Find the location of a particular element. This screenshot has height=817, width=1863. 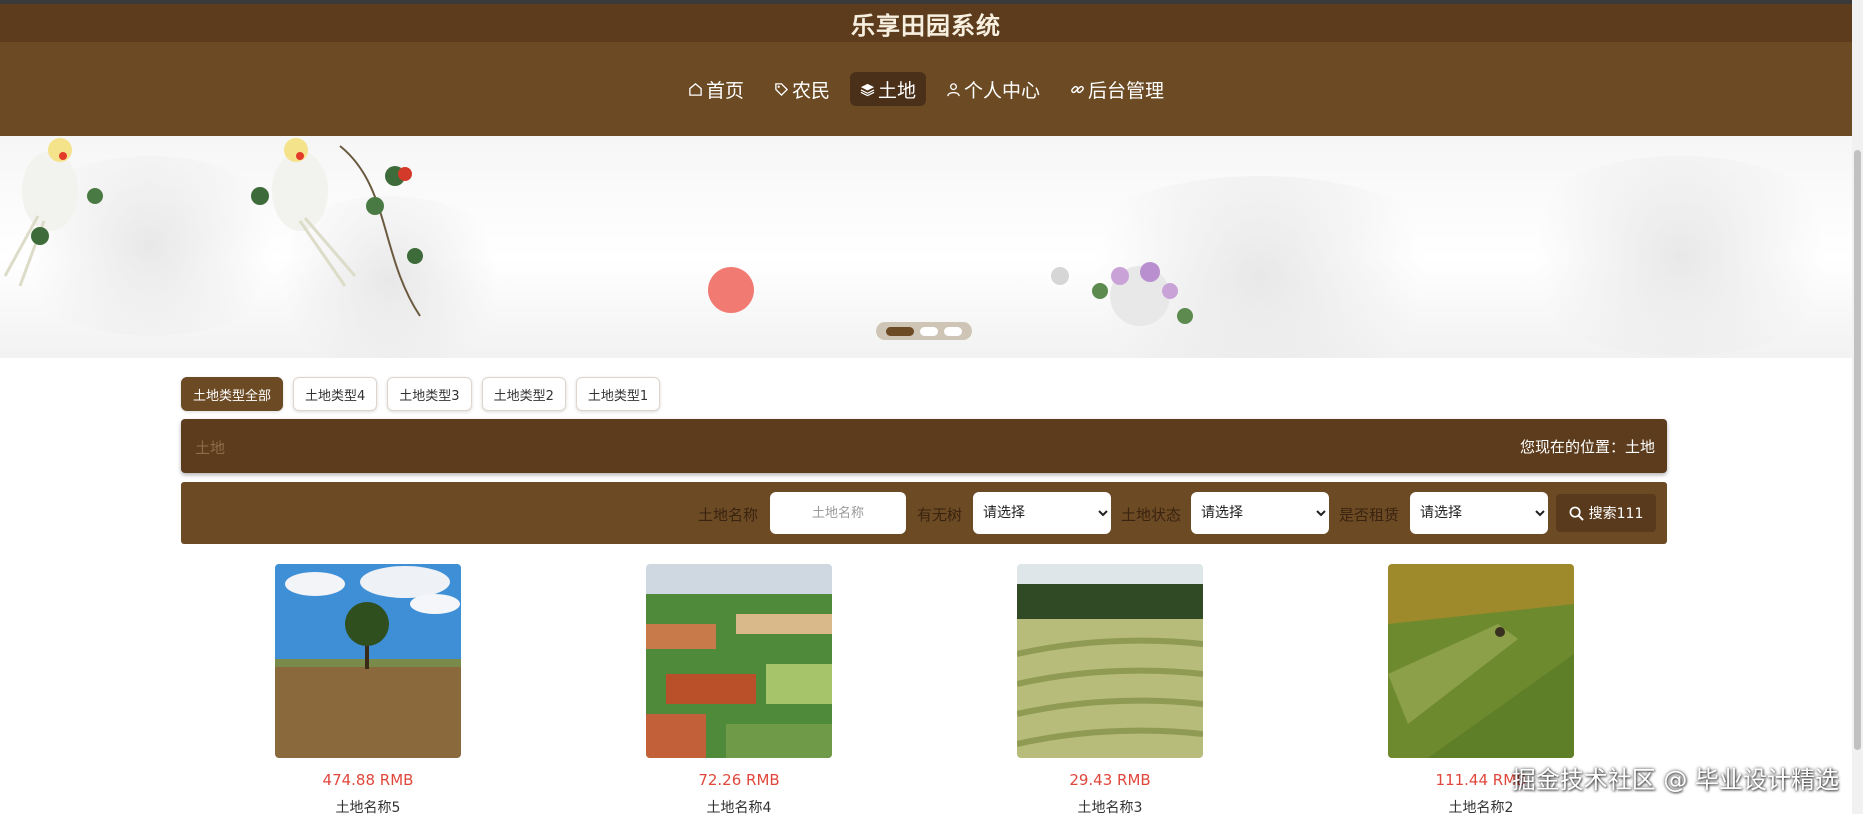

search-bar: 土地名称 有无树 请选择 土地状态 请选择 是否租赁 请选择 搜索111 is located at coordinates (924, 513).